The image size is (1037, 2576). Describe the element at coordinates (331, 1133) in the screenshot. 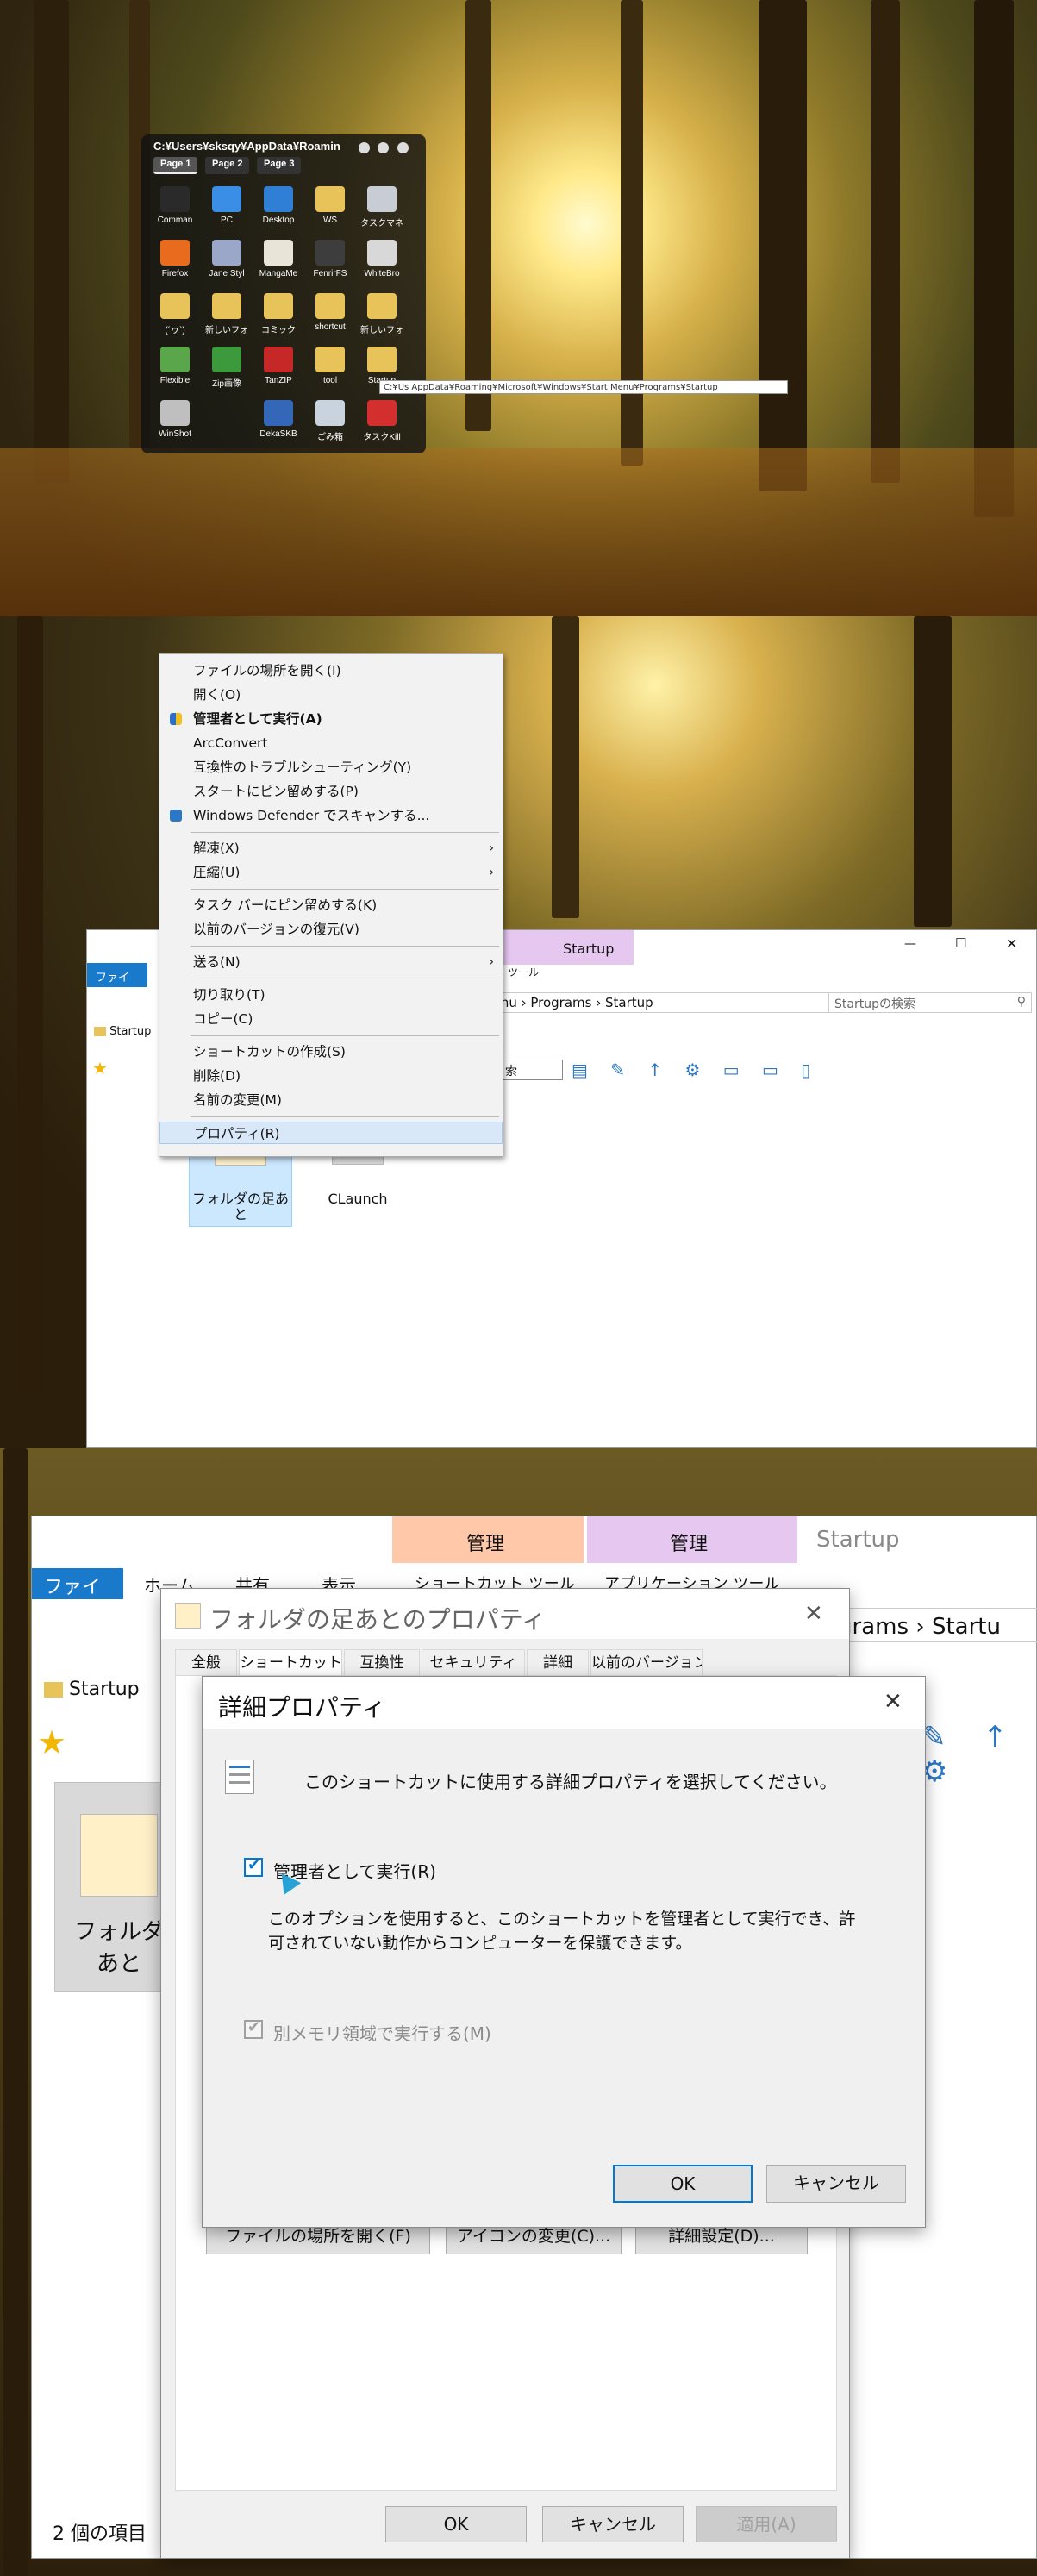

I see `menu-item: プロパティ(R)` at that location.